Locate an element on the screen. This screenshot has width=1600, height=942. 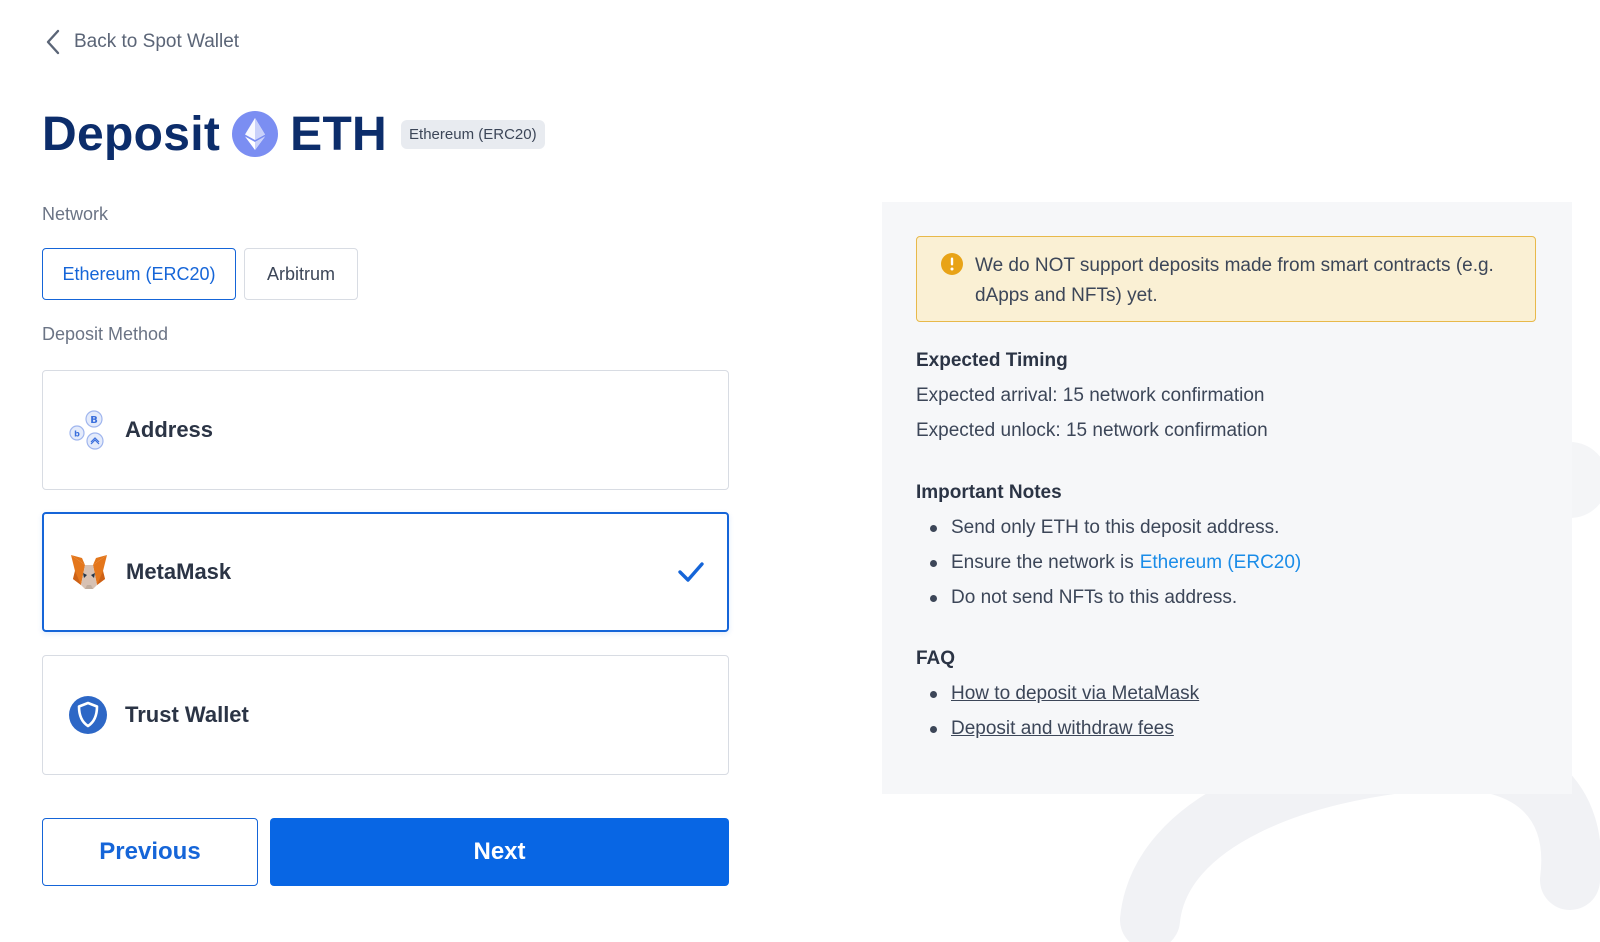
title-prefix: Deposit is located at coordinates (131, 134).